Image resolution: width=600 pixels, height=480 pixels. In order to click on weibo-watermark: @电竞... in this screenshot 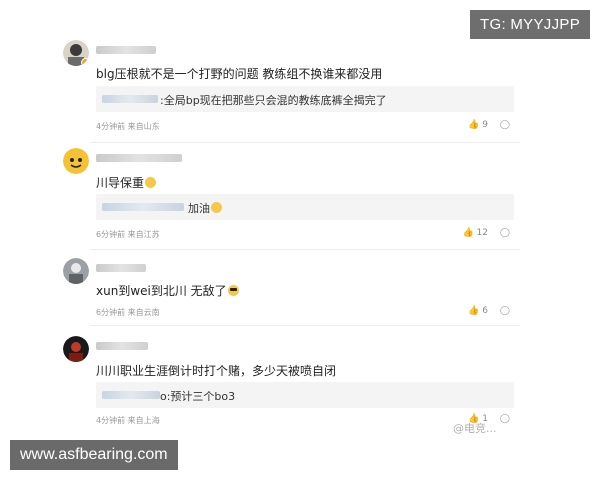, I will do `click(475, 428)`.